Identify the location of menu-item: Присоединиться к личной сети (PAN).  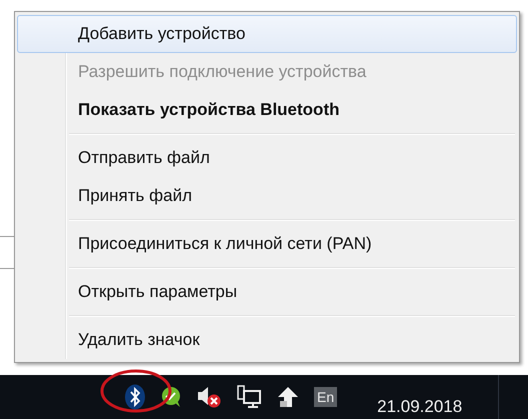
(267, 244).